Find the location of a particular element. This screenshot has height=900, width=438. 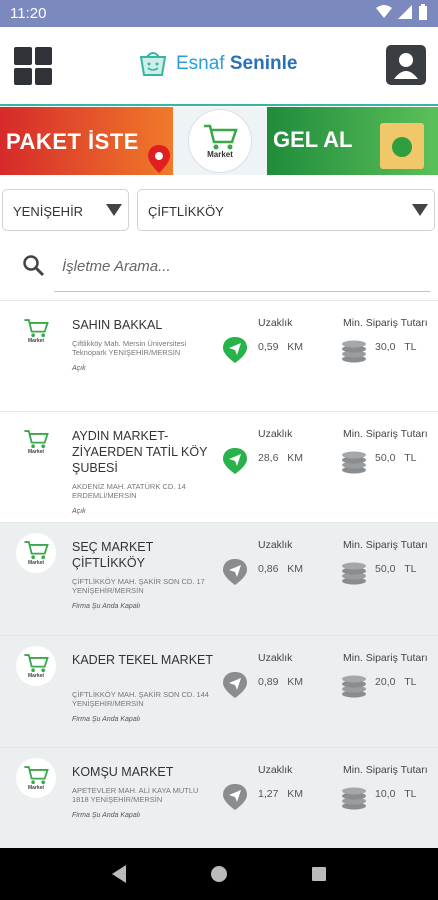

shop-min-order: 10,0 TL is located at coordinates (395, 794).